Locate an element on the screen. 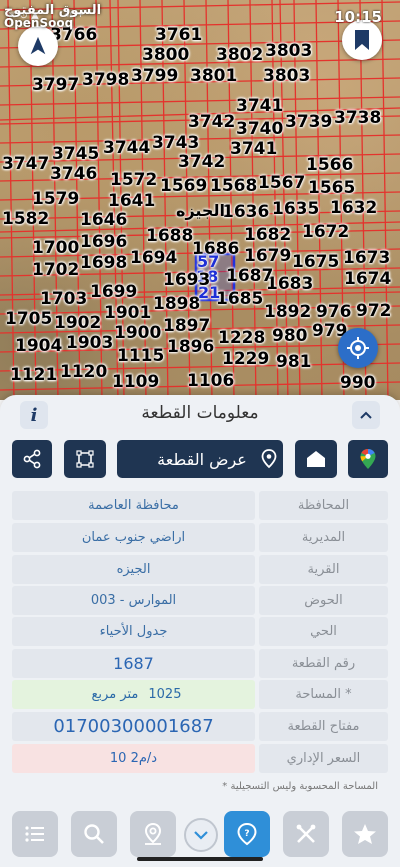  area-unit: متر مربع is located at coordinates (115, 694).